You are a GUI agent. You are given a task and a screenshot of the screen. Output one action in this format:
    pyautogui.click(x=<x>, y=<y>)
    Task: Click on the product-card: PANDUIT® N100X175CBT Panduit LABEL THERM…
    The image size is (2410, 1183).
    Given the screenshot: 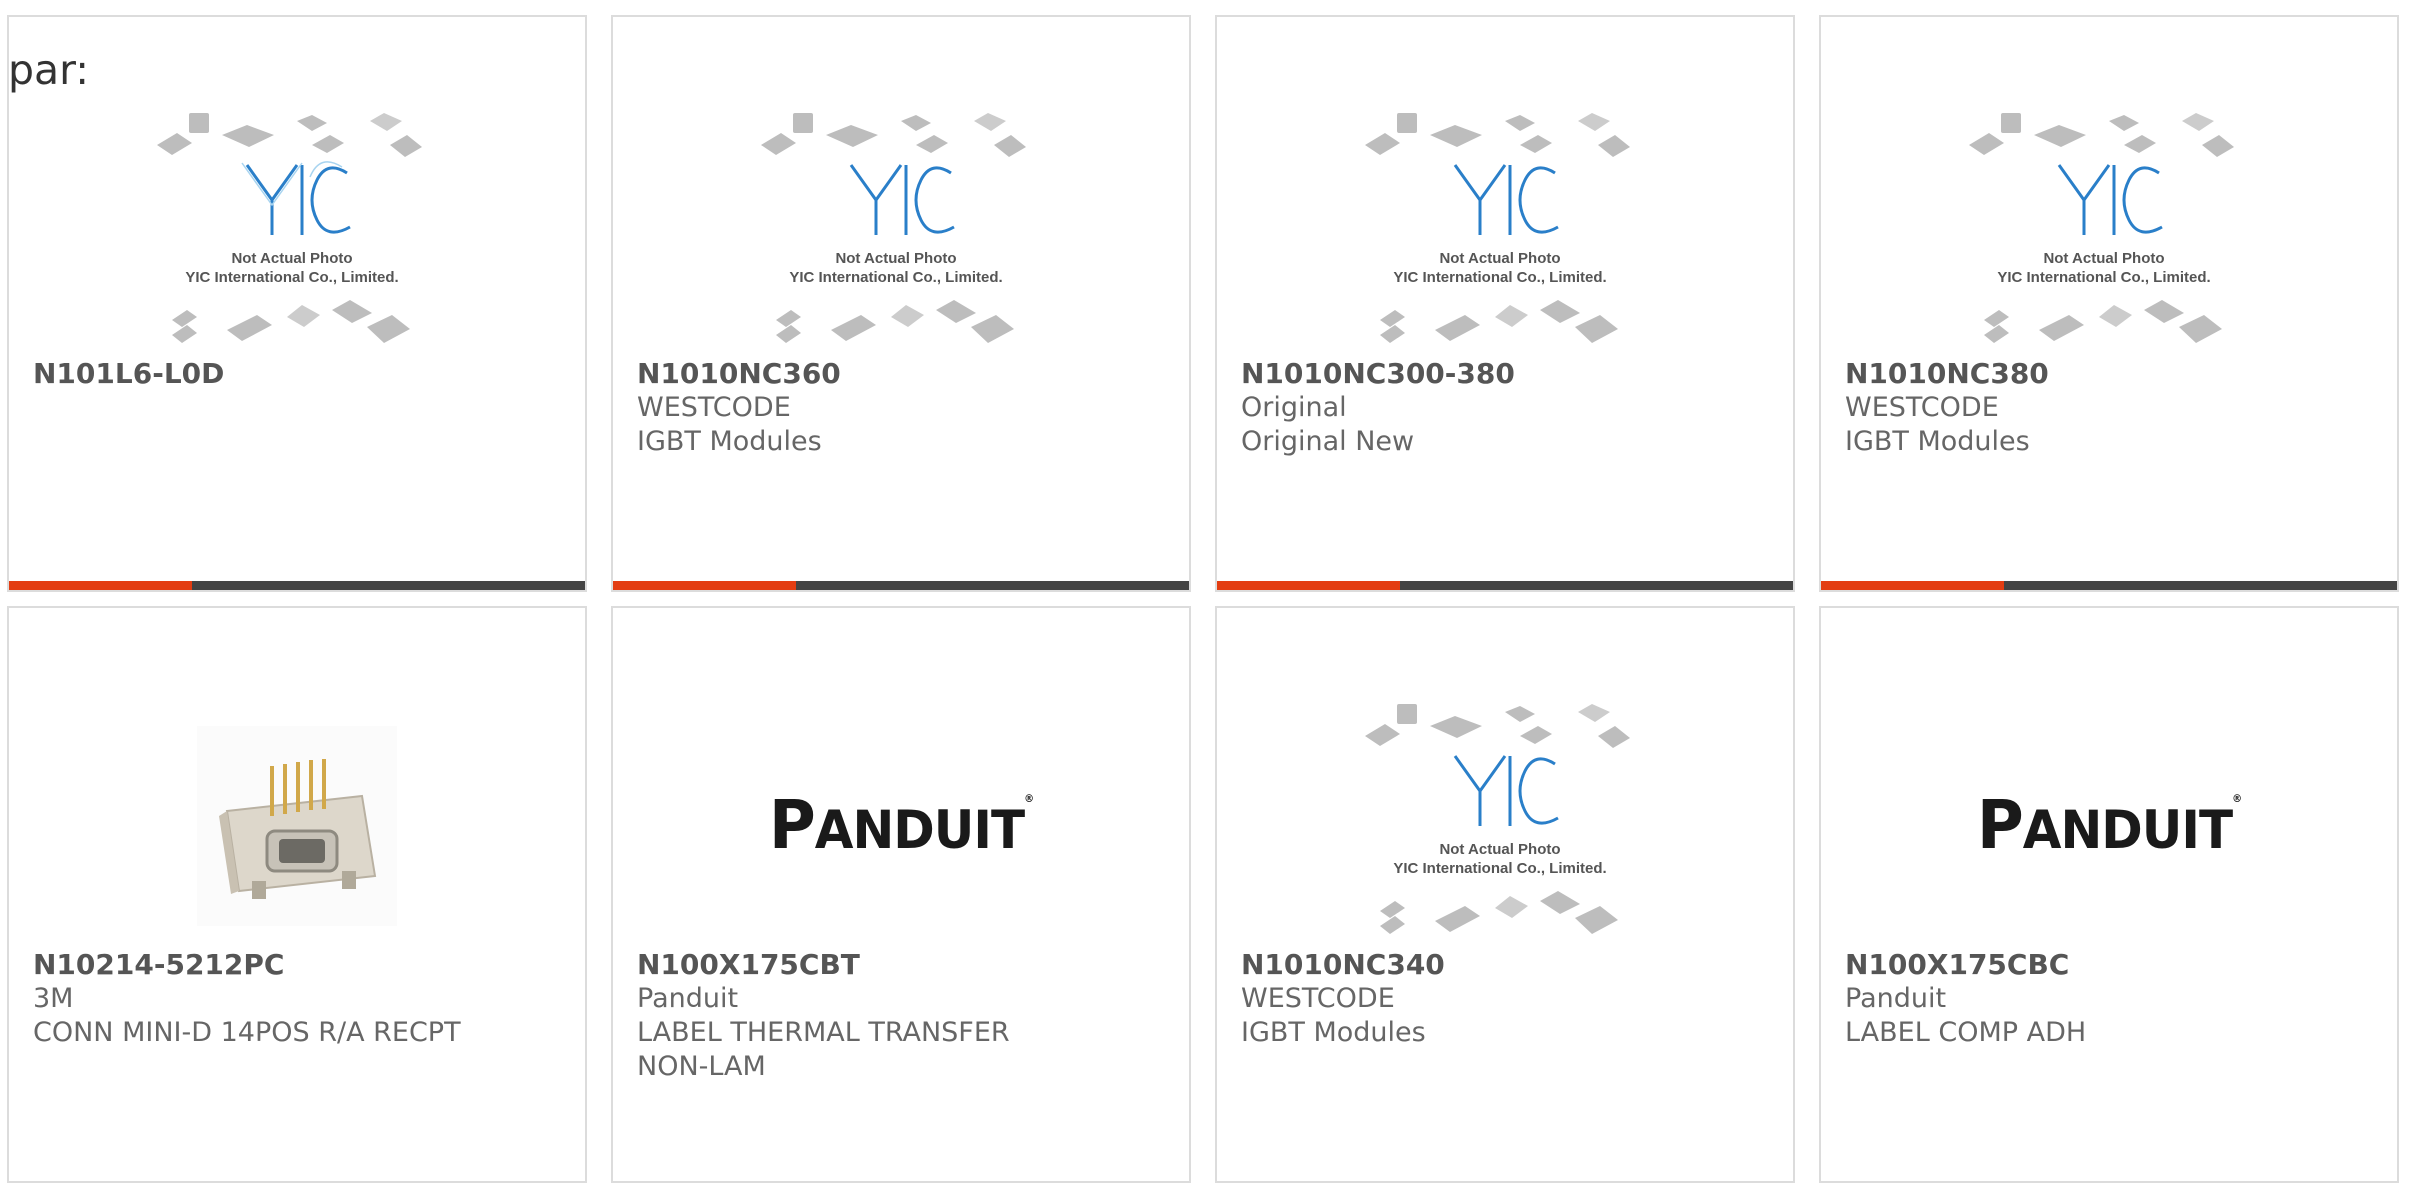 What is the action you would take?
    pyautogui.click(x=901, y=894)
    